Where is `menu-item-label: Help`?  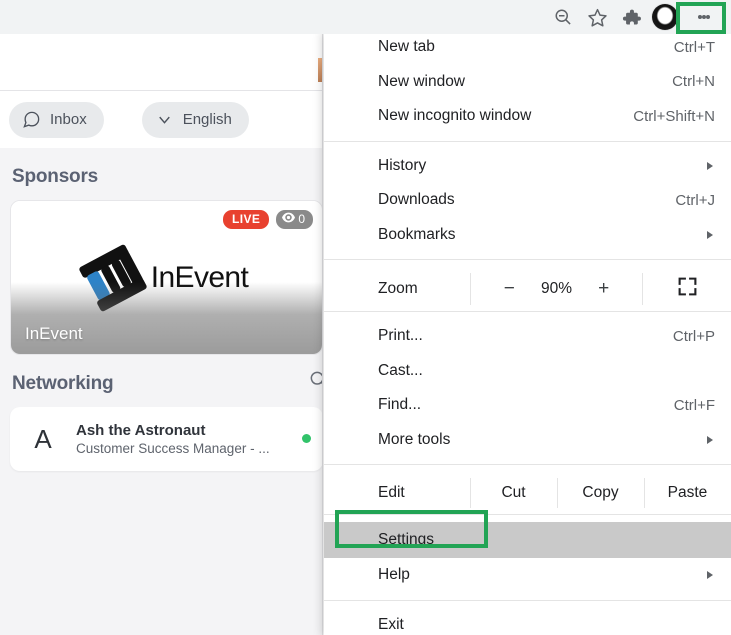 menu-item-label: Help is located at coordinates (394, 575).